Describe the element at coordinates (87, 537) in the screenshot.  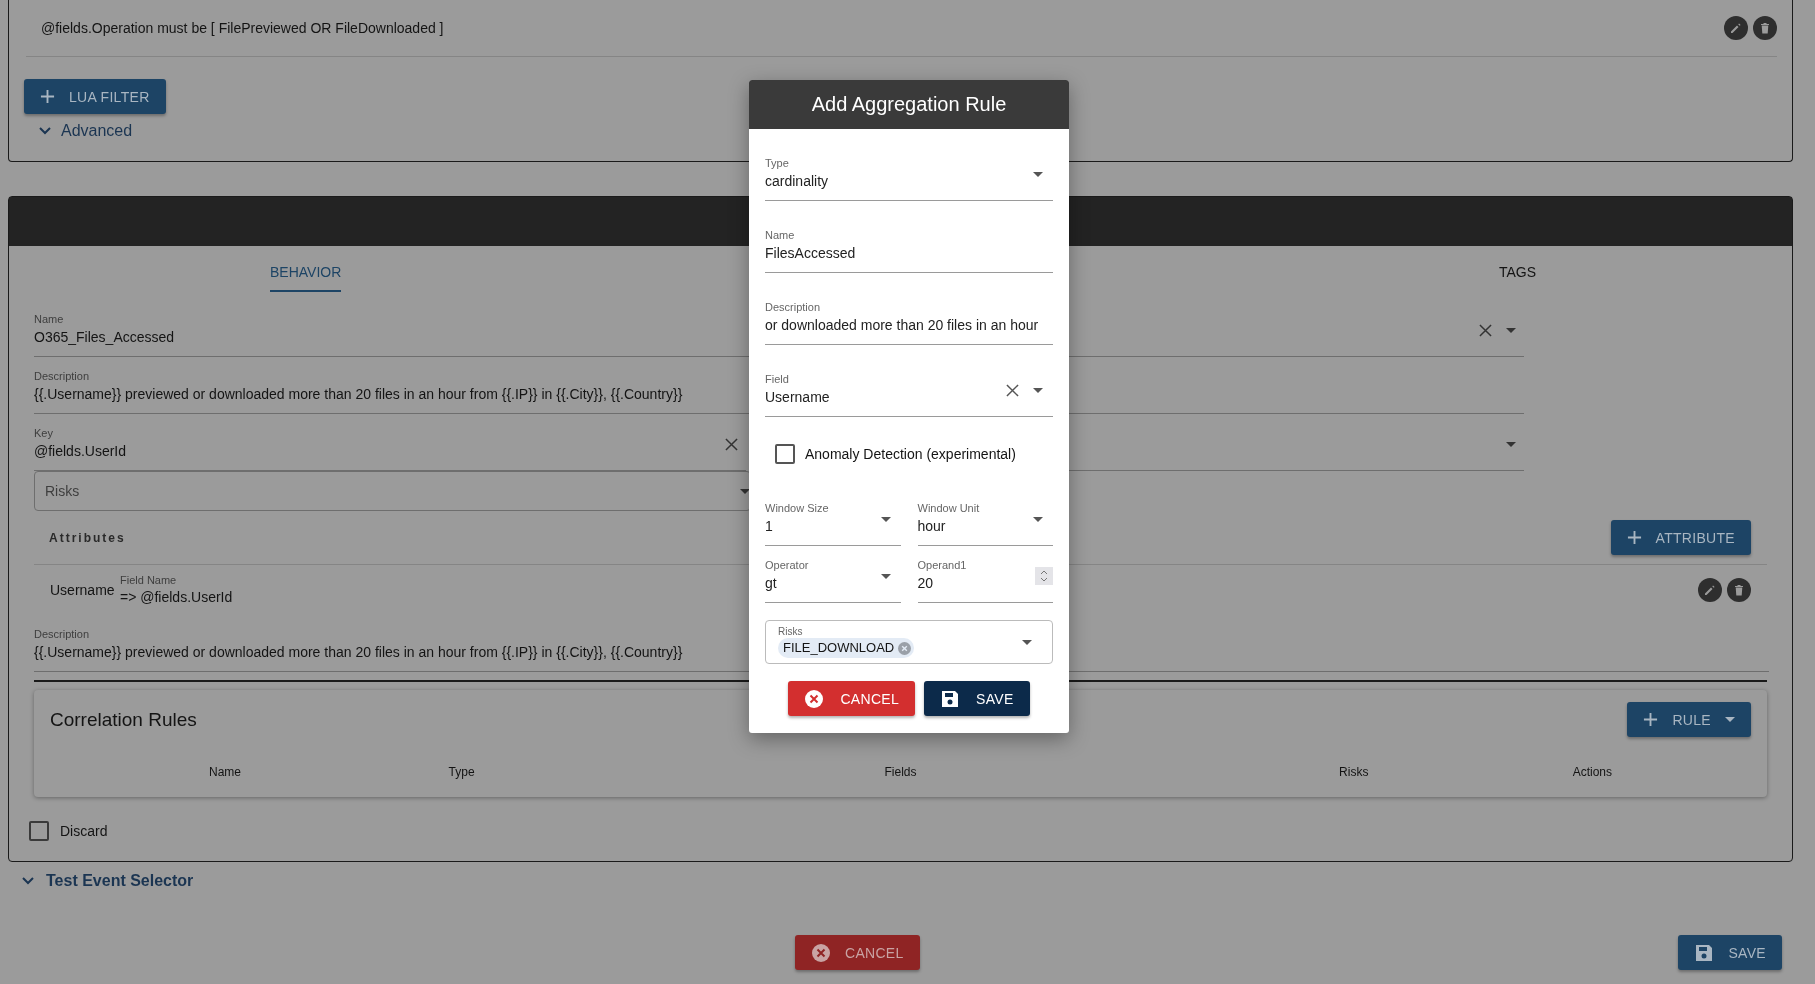
I see `attributes-heading: Attributes` at that location.